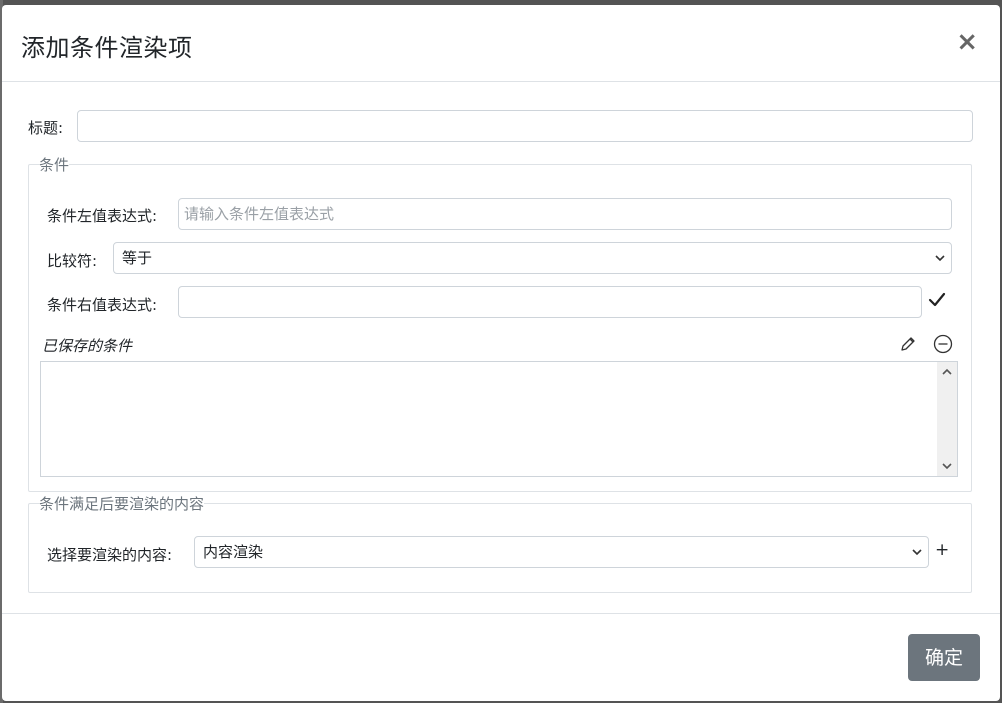 The width and height of the screenshot is (1002, 703). Describe the element at coordinates (942, 550) in the screenshot. I see `plus-icon: +` at that location.